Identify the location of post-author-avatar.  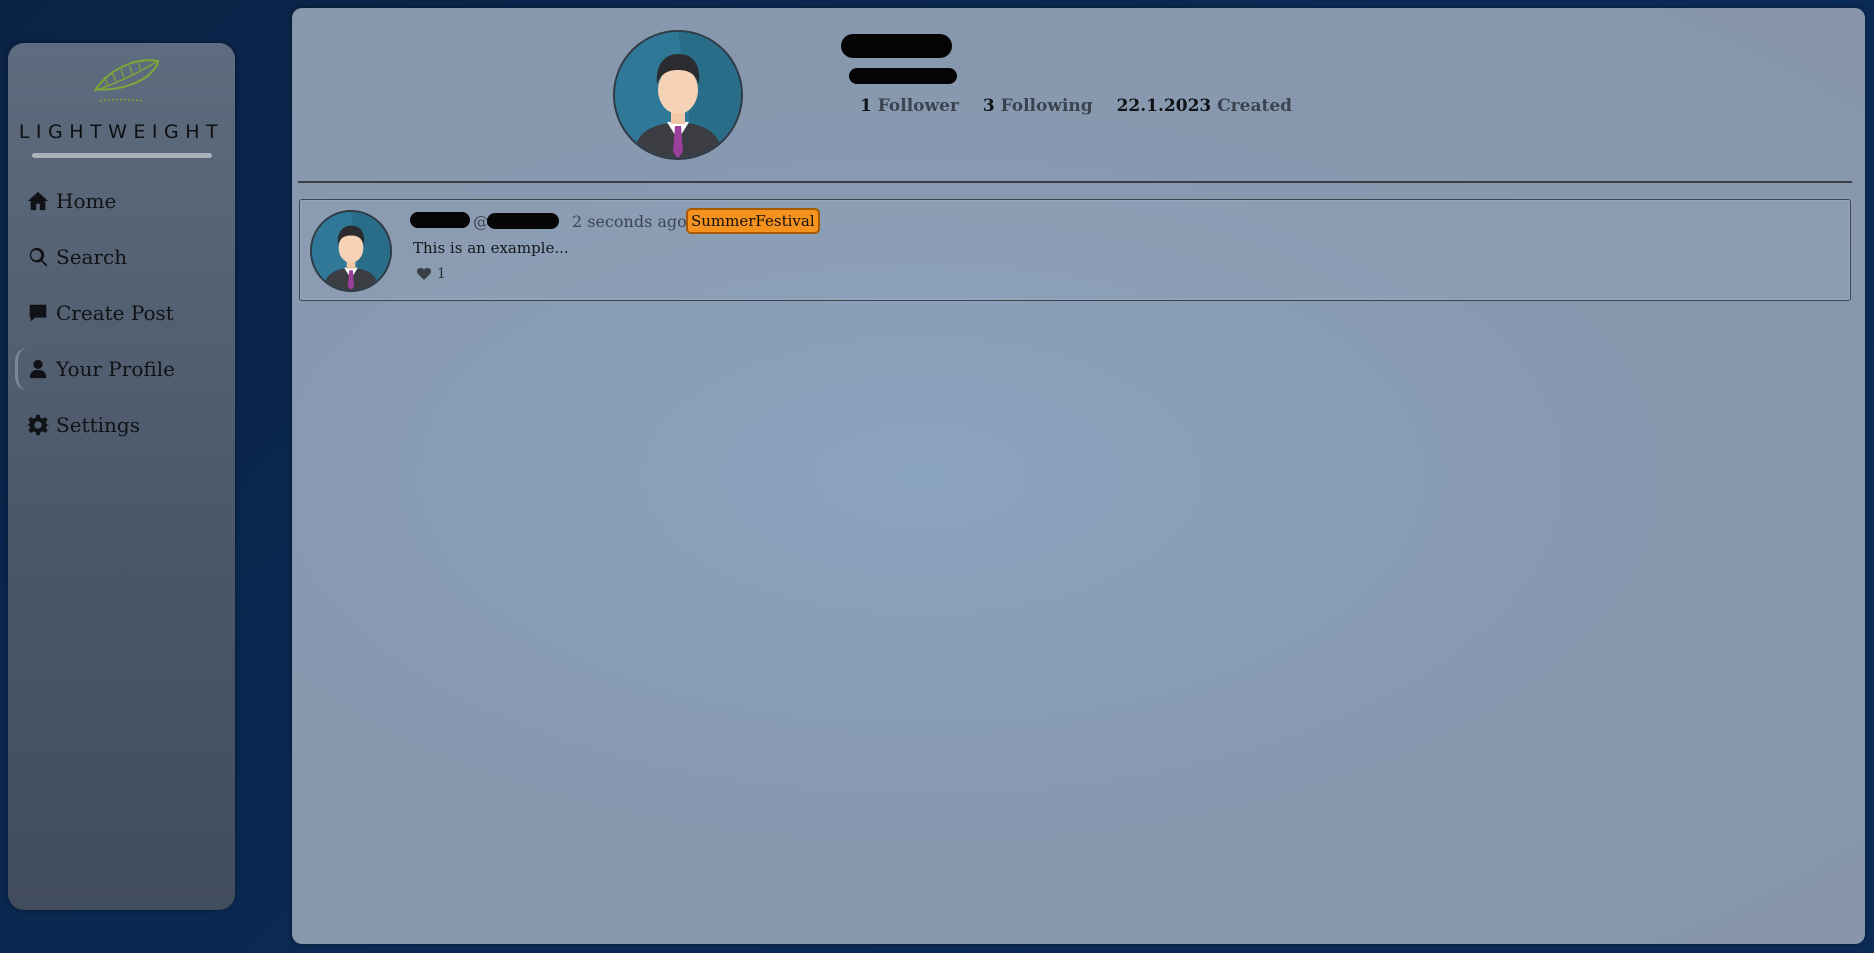
(351, 251).